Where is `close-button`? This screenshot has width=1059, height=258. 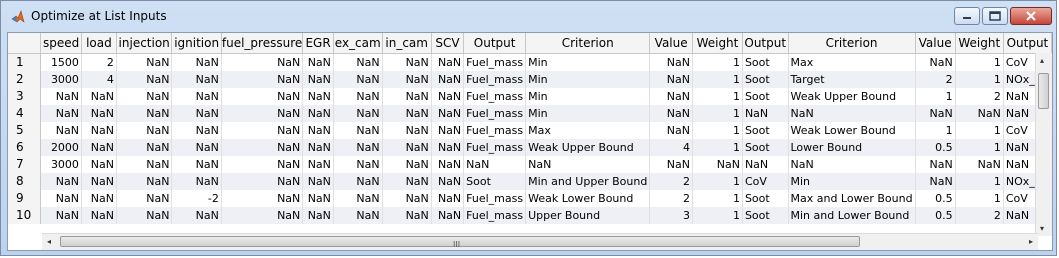
close-button is located at coordinates (1031, 16).